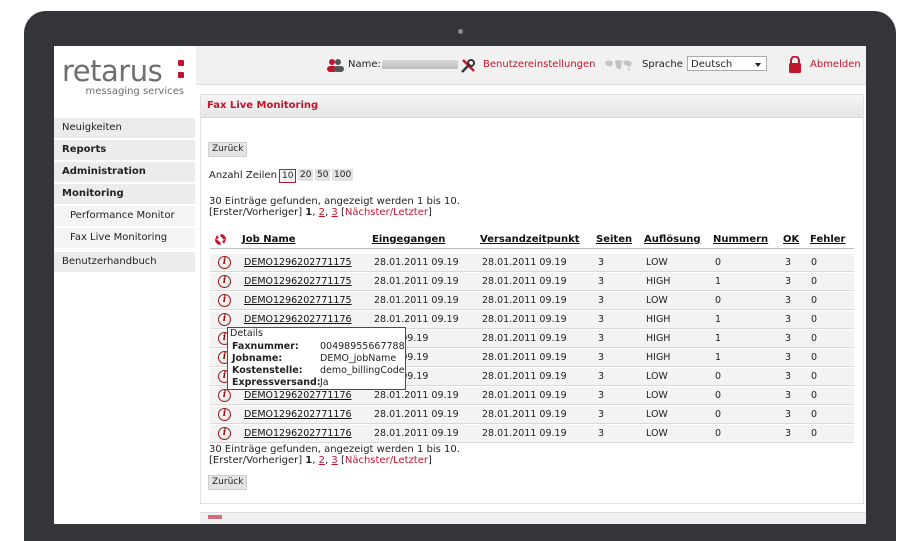  Describe the element at coordinates (124, 151) in the screenshot. I see `sidebar-item-reports: Reports` at that location.